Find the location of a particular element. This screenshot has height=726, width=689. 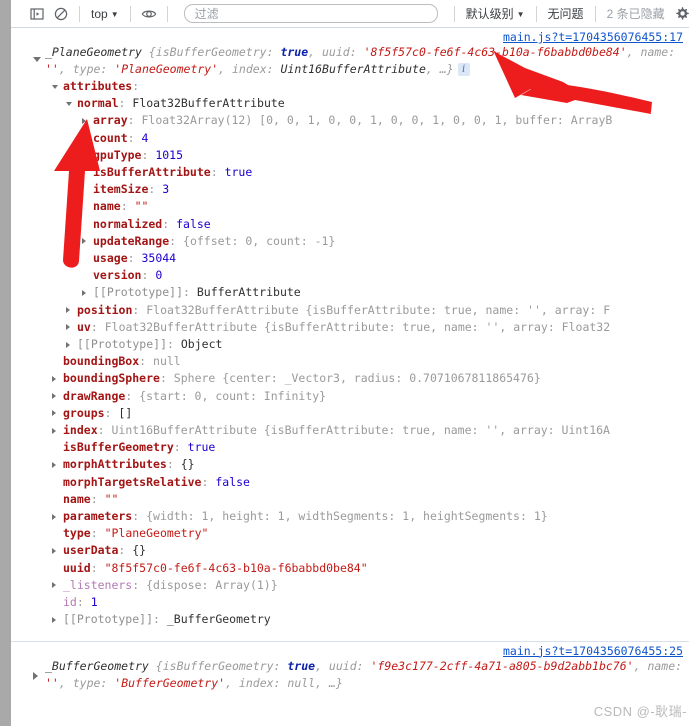

info-badge-icon: i is located at coordinates (463, 69).